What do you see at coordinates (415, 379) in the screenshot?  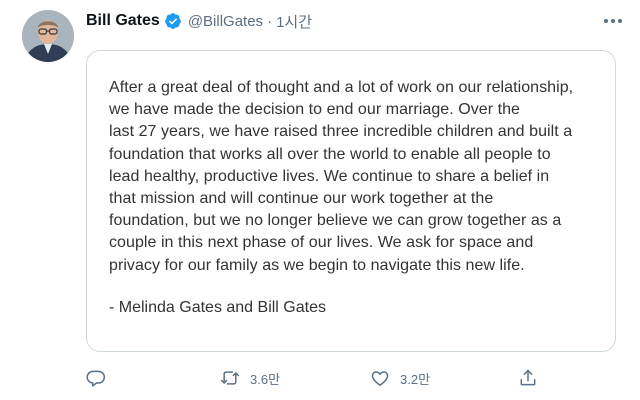 I see `like-count: 3.2만` at bounding box center [415, 379].